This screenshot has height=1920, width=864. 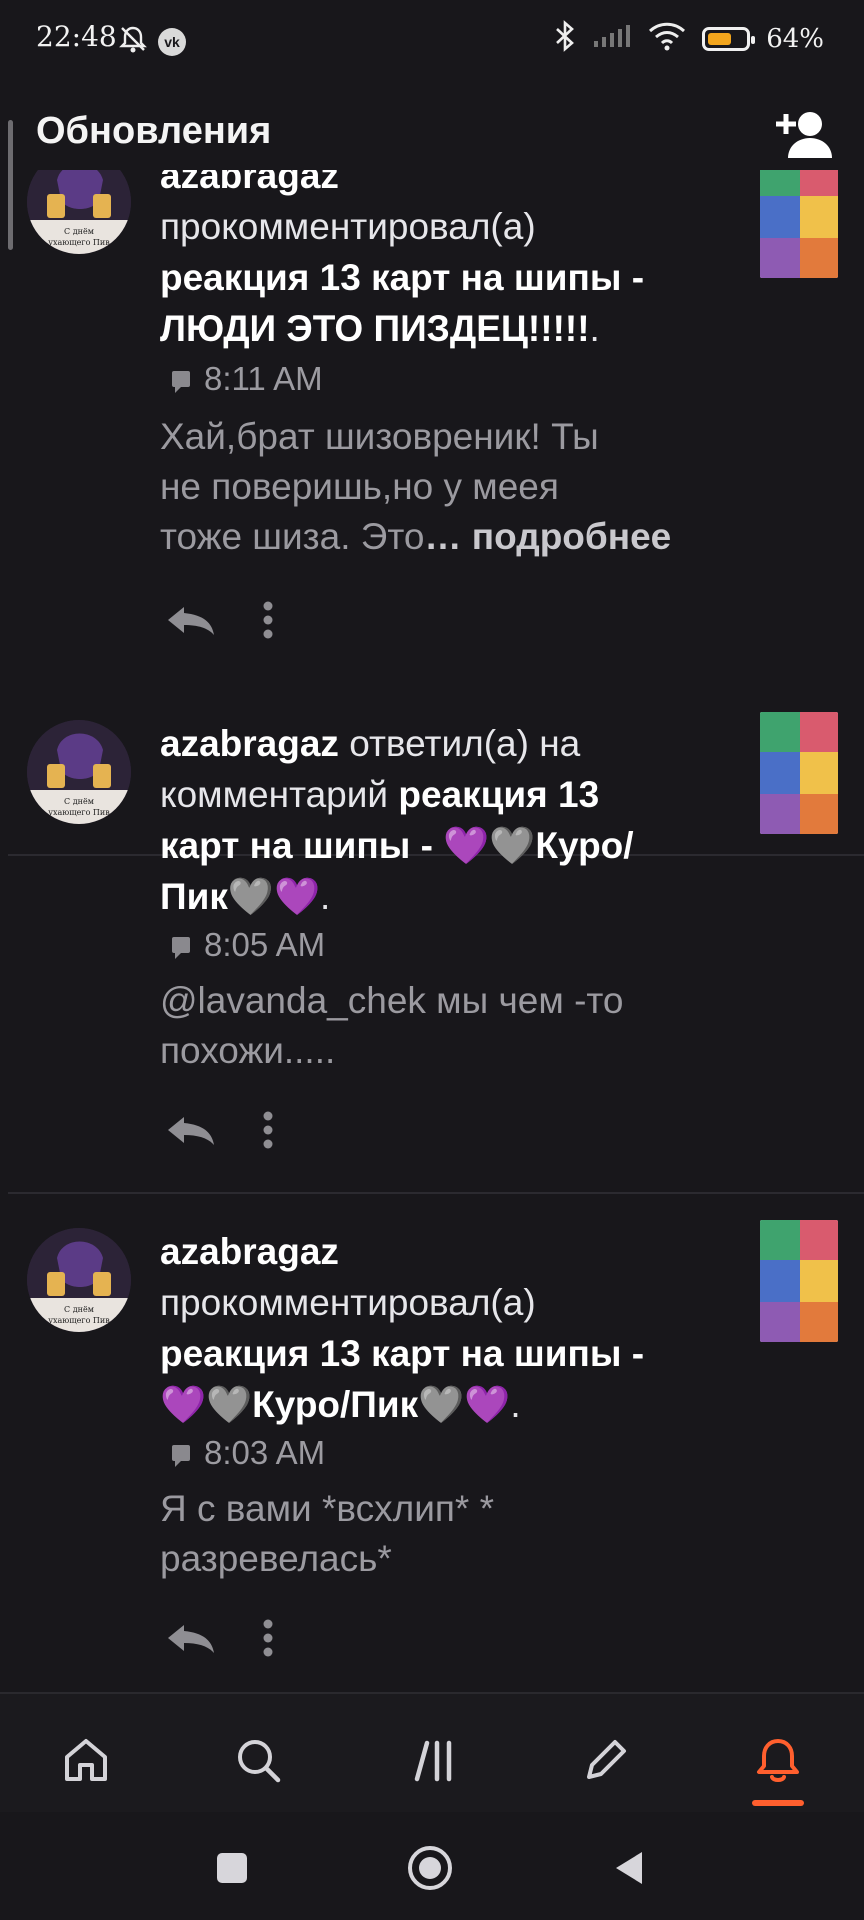 I want to click on back-button, so click(x=630, y=1868).